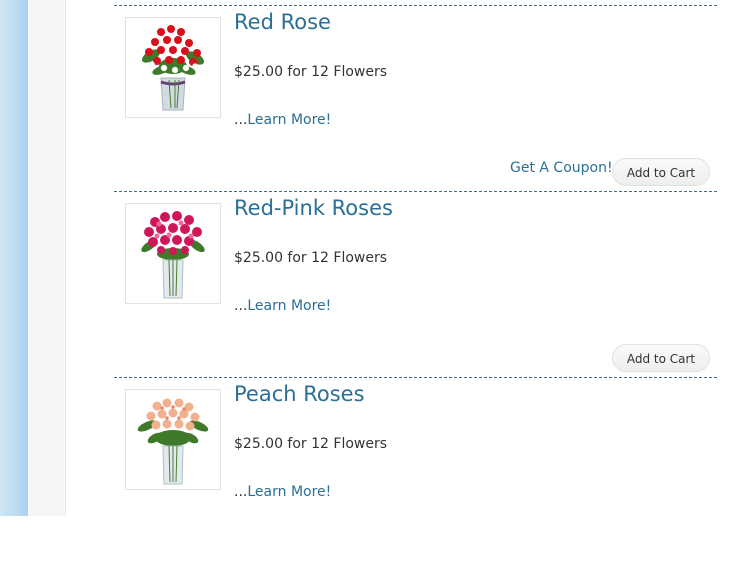 This screenshot has height=564, width=755. I want to click on get-coupon-link: Get A Coupon!, so click(561, 168).